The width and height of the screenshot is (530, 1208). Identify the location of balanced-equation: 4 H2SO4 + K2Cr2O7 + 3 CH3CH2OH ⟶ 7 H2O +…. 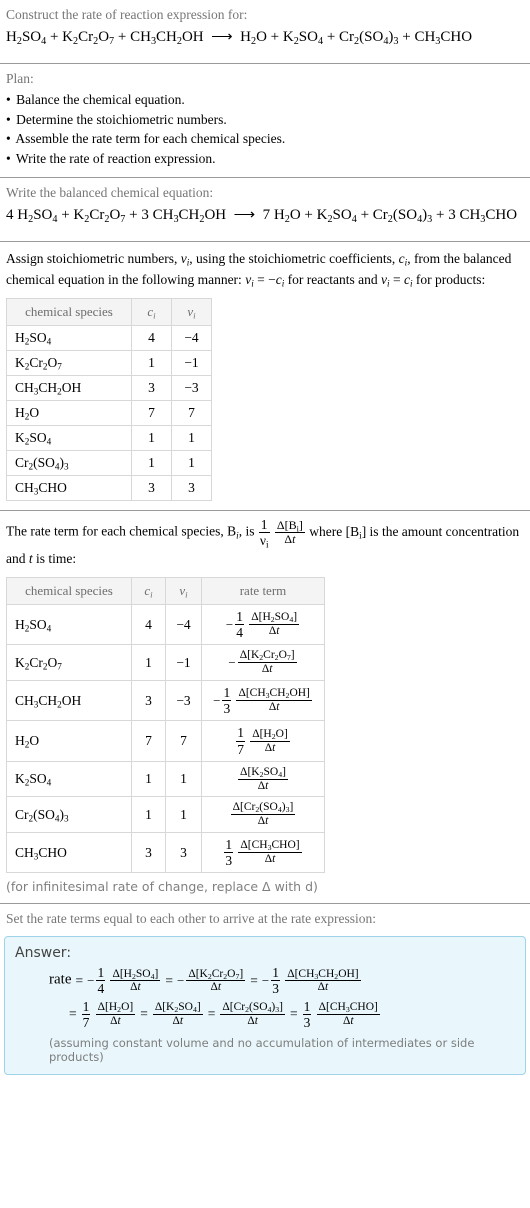
(262, 216).